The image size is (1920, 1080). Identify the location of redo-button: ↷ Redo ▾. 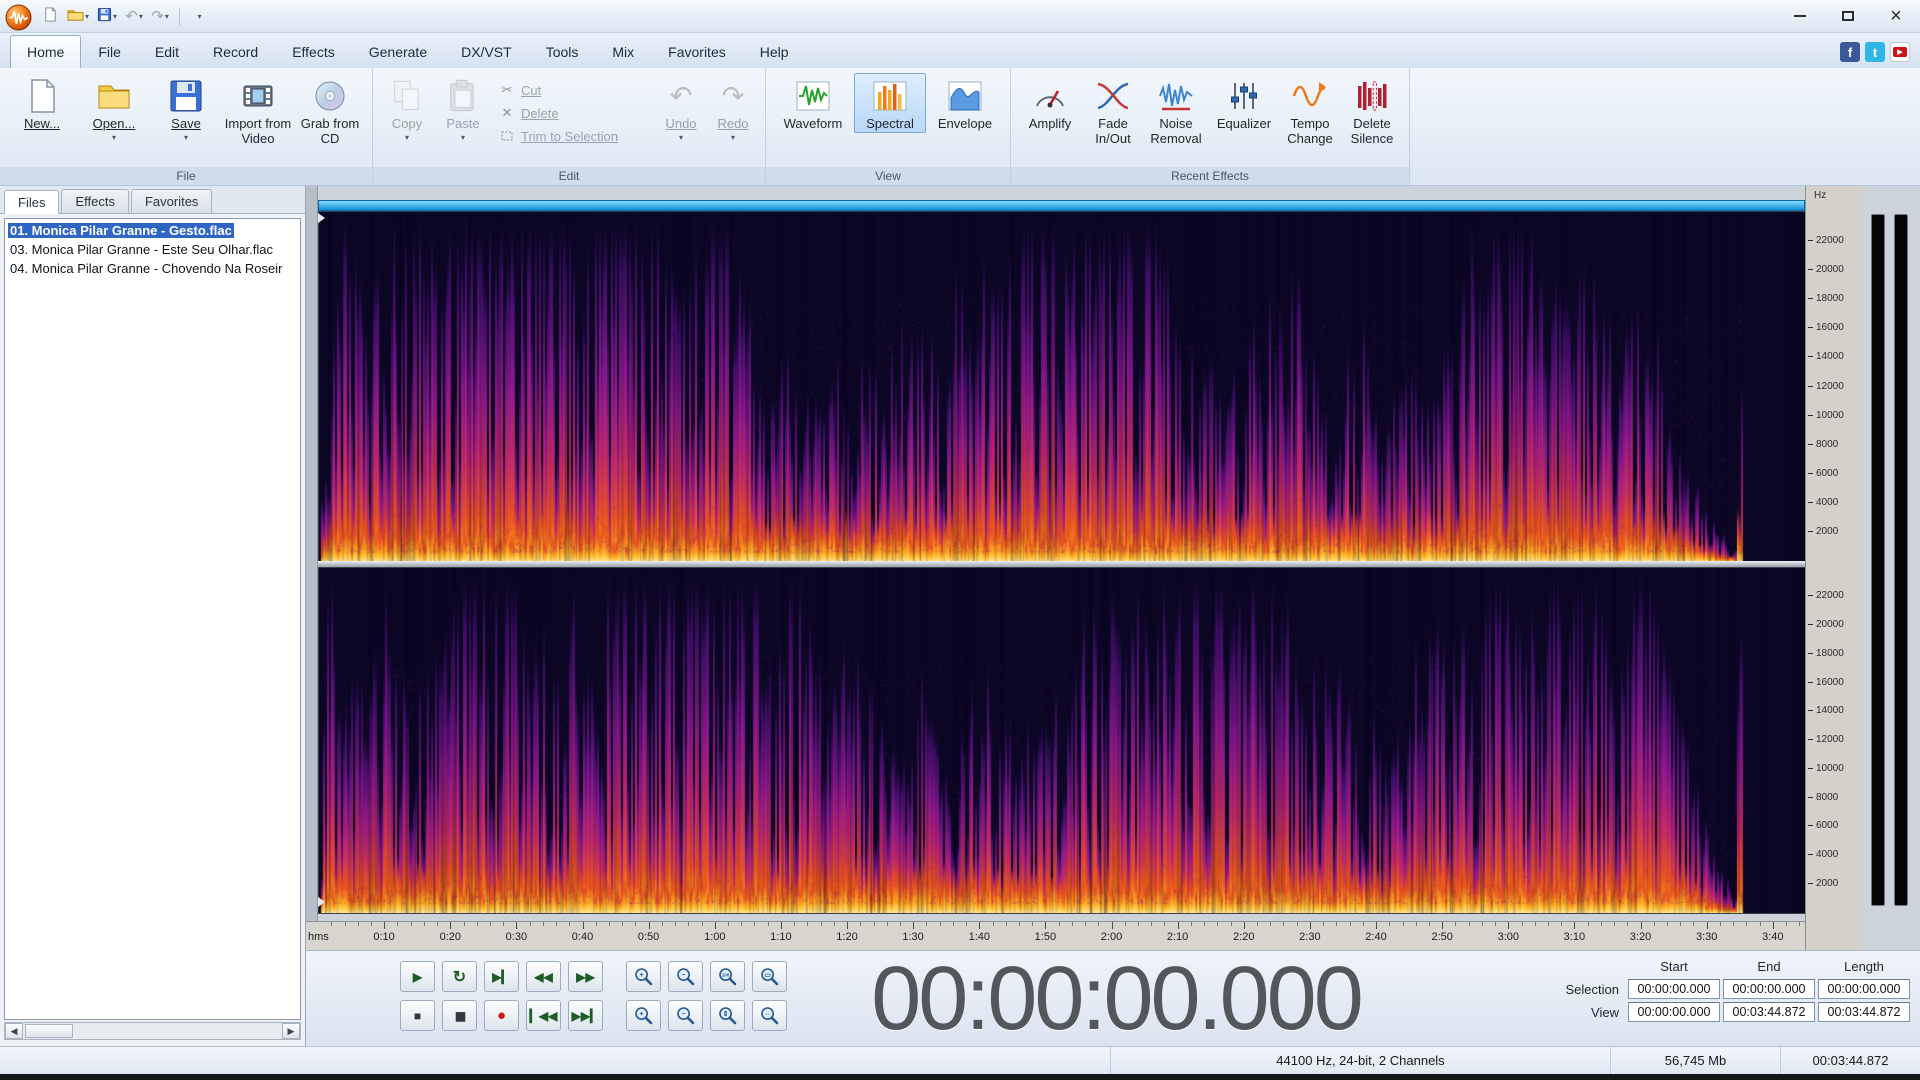
(733, 107).